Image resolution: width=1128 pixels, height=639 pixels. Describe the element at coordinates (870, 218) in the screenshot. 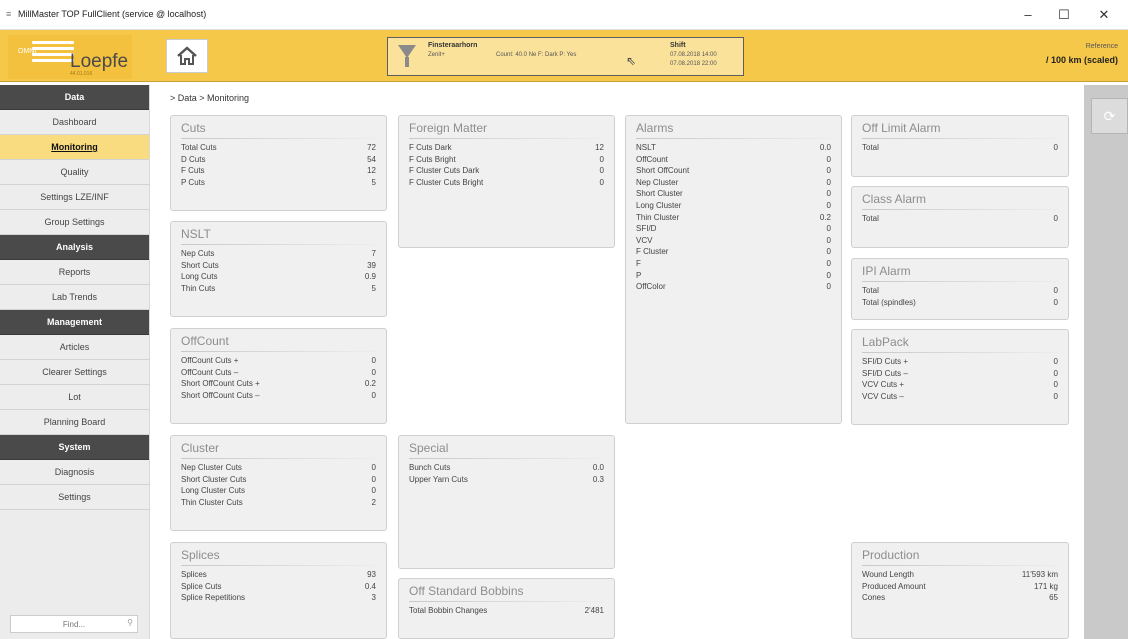

I see `metric-label: Total` at that location.